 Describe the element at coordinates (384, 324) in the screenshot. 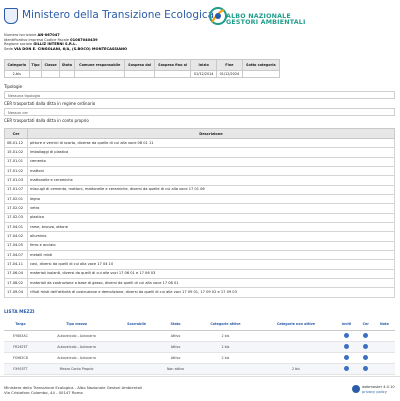

I see `col-header: Note` at that location.